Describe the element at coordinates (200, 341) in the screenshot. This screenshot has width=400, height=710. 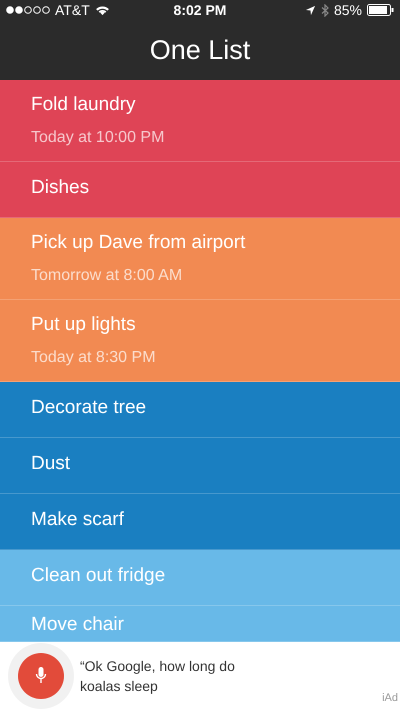
I see `task-row: Put up lights Today at 8:30 PM` at that location.